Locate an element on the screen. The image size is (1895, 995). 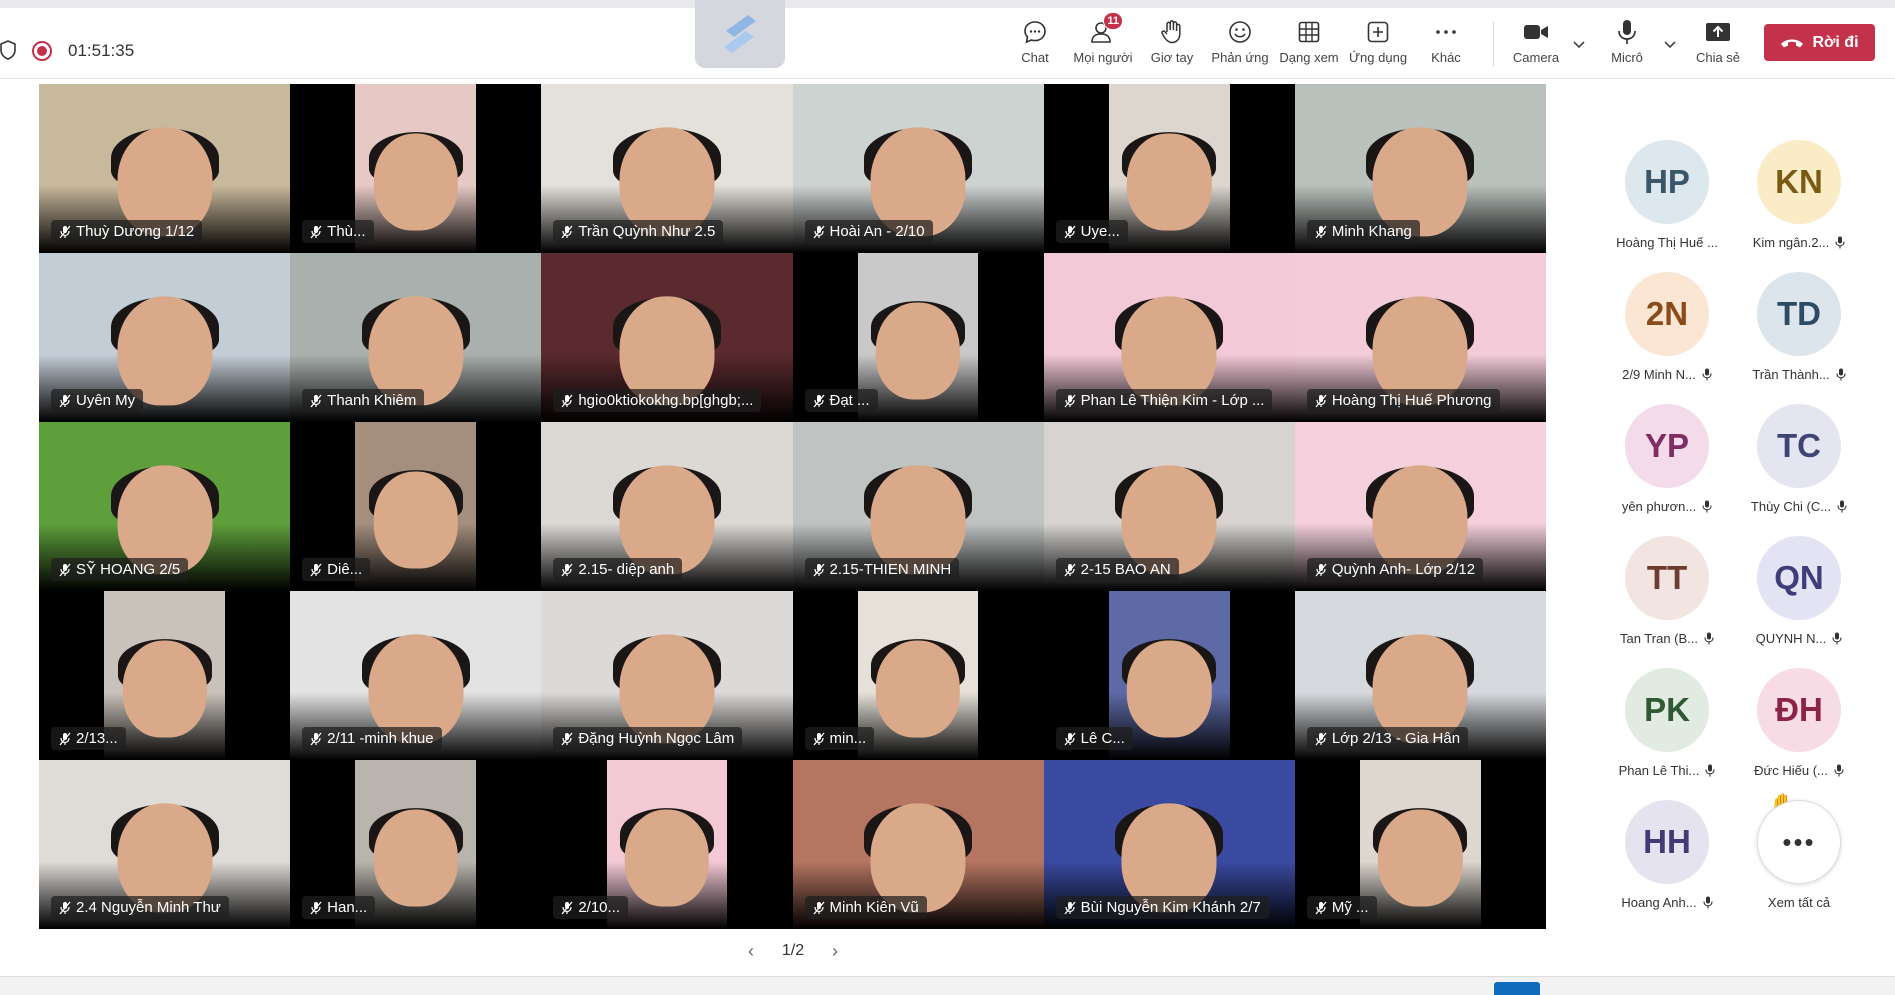
taskbar-strip is located at coordinates (947, 985).